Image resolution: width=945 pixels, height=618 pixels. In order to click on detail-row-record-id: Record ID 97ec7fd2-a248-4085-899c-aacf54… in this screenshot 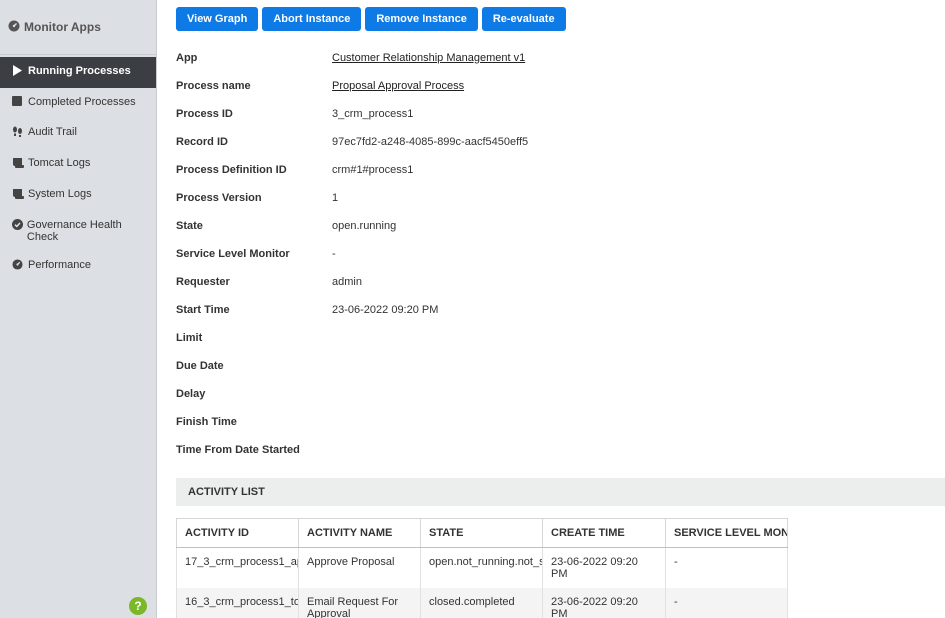, I will do `click(352, 142)`.